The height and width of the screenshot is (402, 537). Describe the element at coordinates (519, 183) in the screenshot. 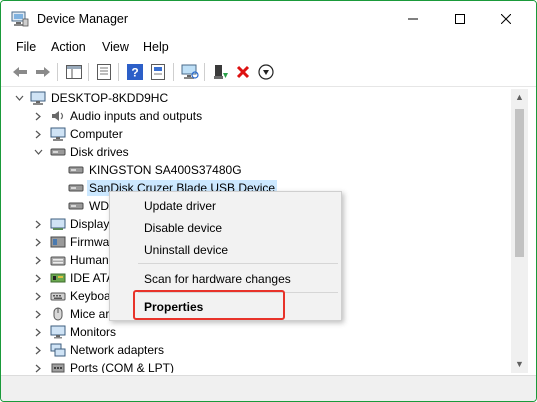

I see `scrollbar-thumb` at that location.